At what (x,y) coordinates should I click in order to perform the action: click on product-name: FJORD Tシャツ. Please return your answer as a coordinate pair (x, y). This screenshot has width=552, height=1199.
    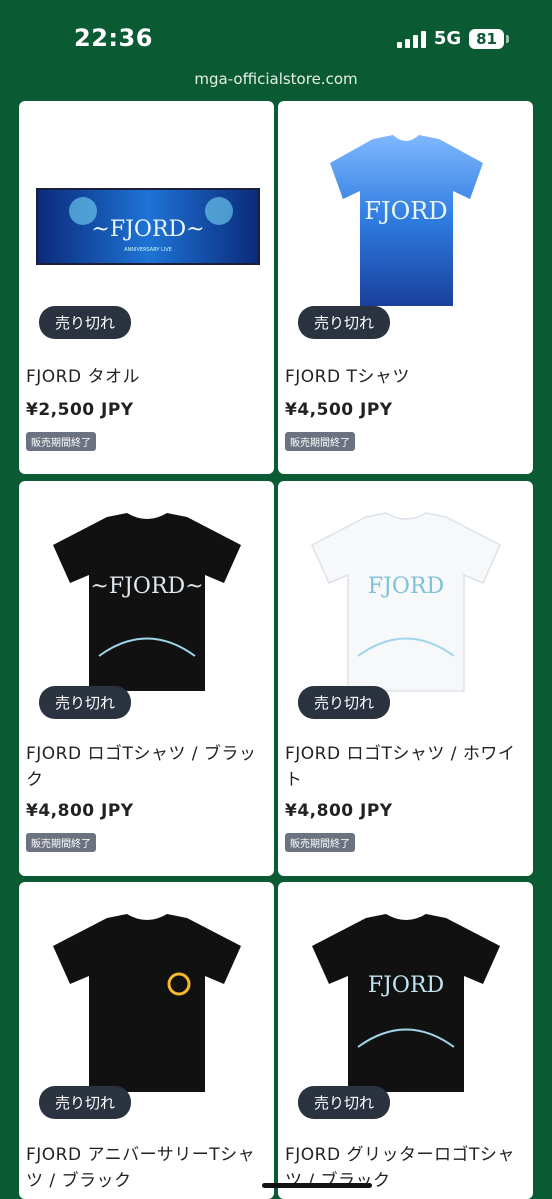
    Looking at the image, I should click on (404, 377).